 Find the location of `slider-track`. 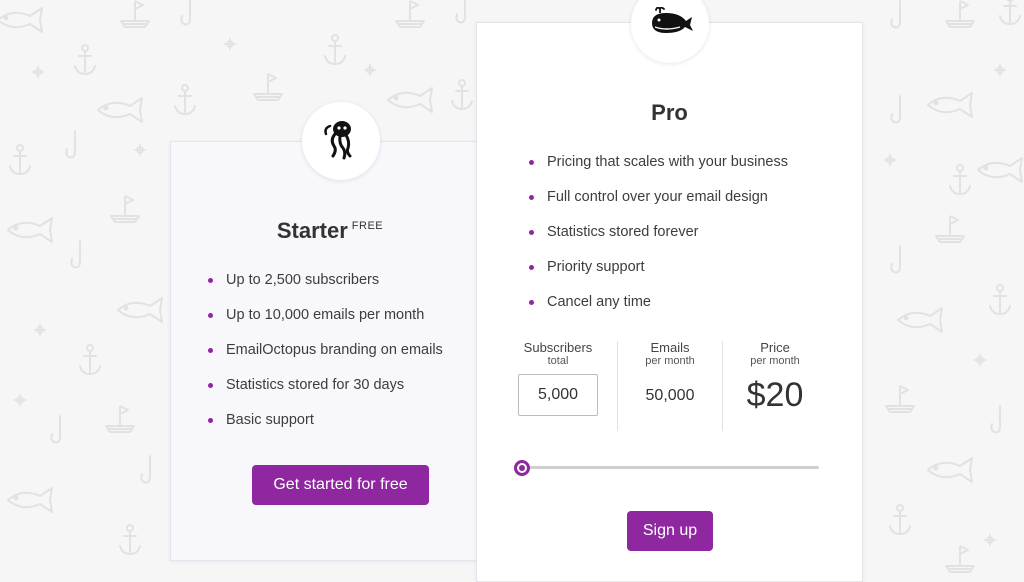

slider-track is located at coordinates (668, 467).